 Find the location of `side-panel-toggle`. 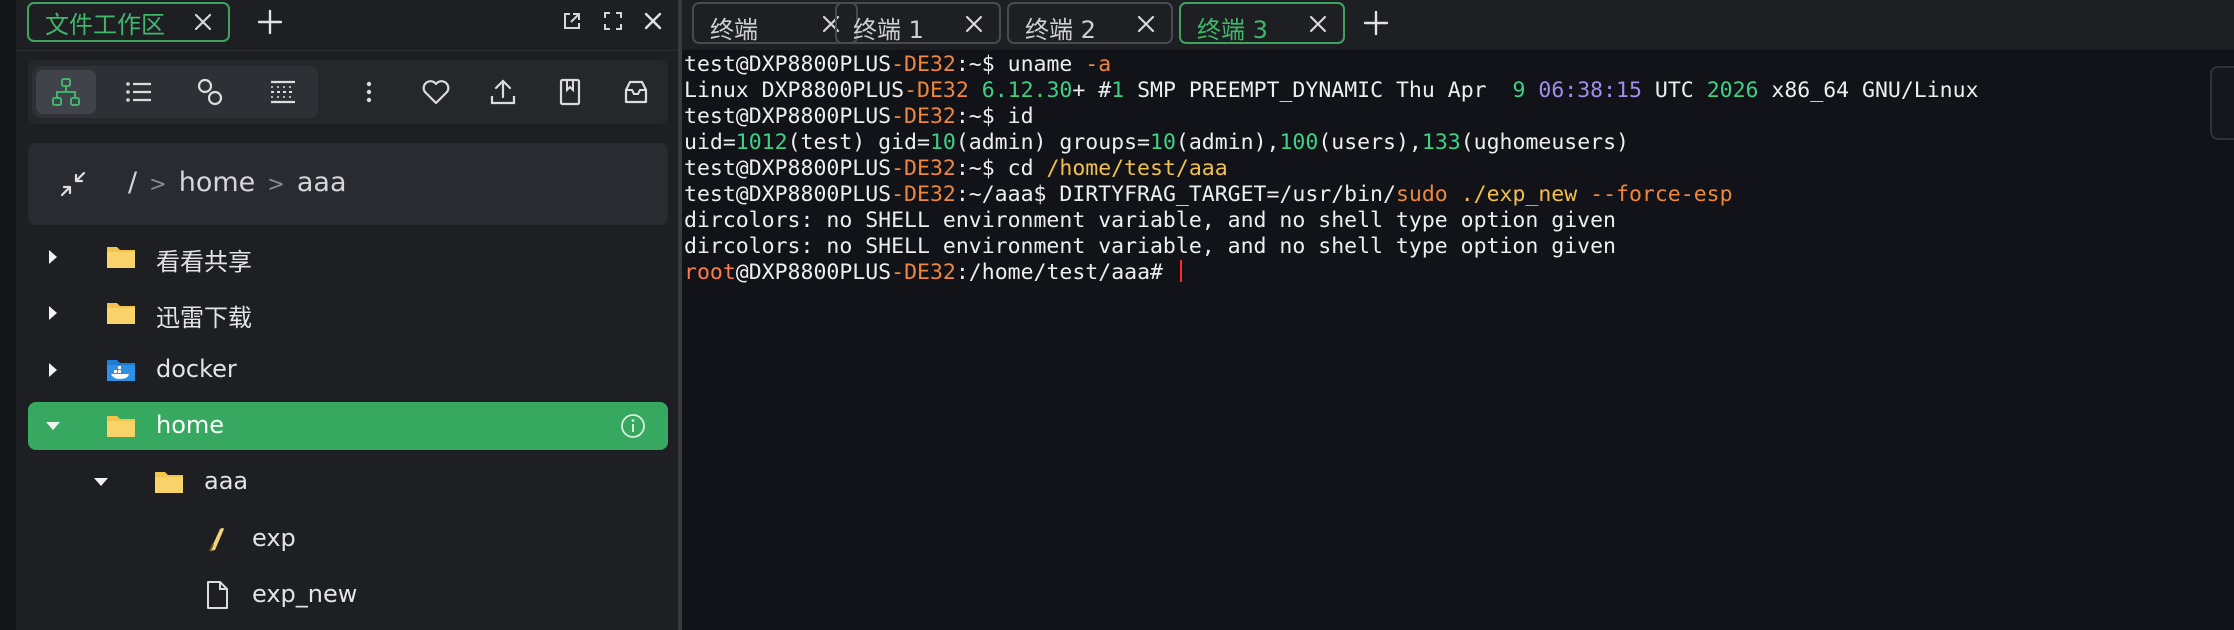

side-panel-toggle is located at coordinates (2222, 103).